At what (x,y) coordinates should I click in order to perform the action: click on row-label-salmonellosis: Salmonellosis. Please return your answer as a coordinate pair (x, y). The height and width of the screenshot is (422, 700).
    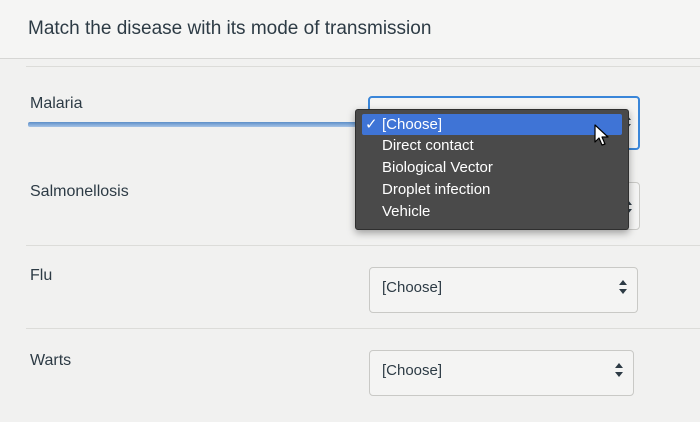
    Looking at the image, I should click on (79, 191).